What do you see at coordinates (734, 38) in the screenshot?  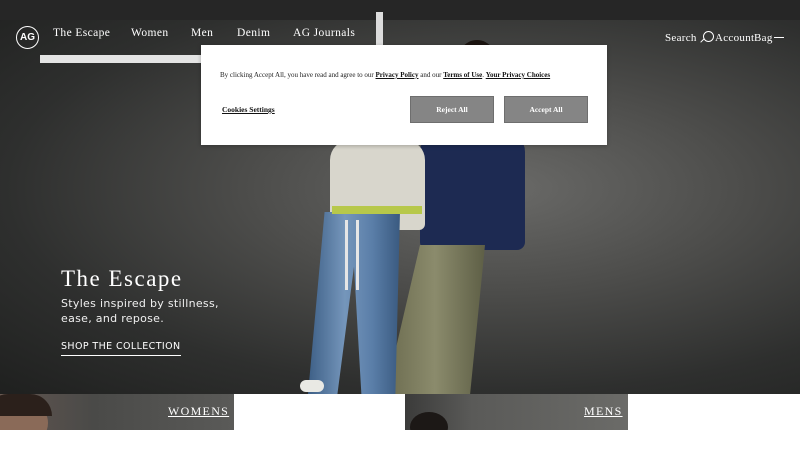 I see `account-link: Account` at bounding box center [734, 38].